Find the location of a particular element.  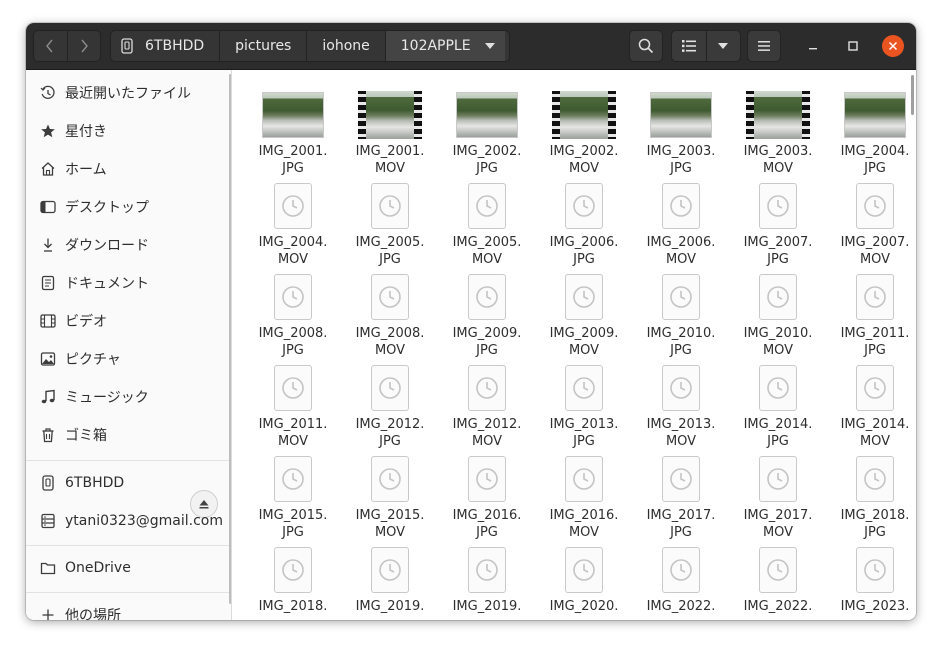

file-name: IMG_2002. MOV is located at coordinates (584, 160).